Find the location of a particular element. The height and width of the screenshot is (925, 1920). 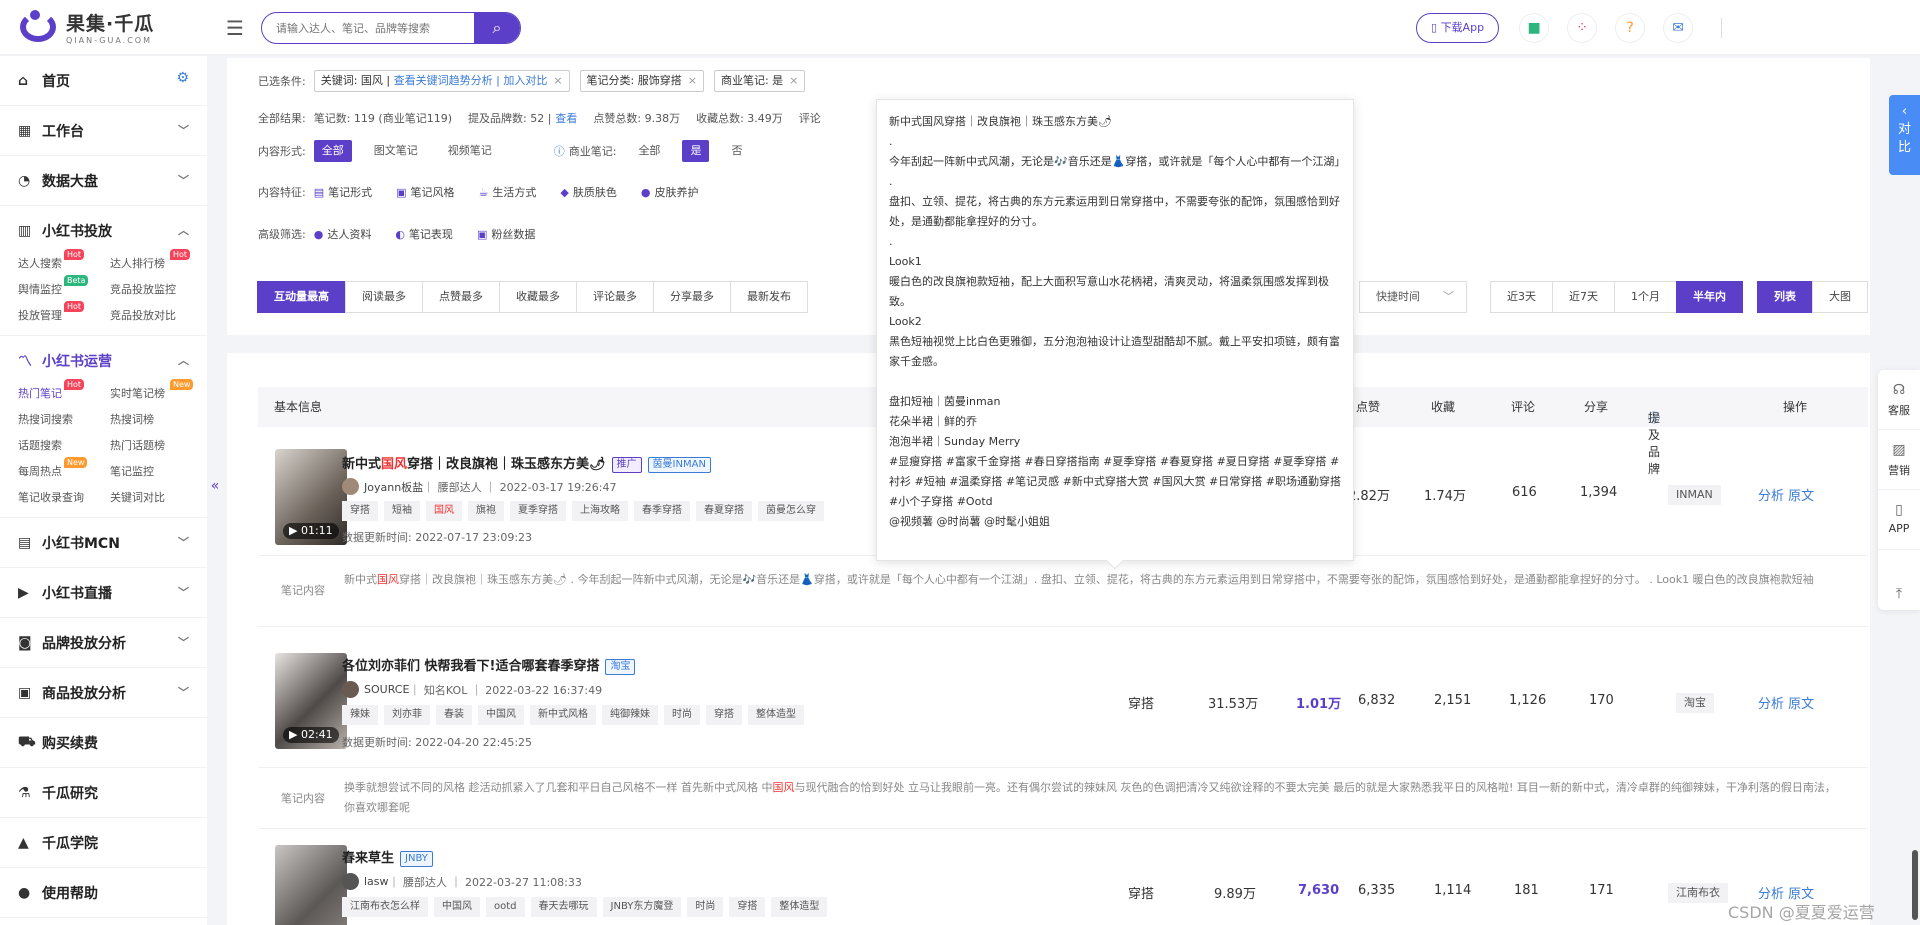

sidebar-sub-hot-search-rank: 热搜词榜 is located at coordinates (156, 420).